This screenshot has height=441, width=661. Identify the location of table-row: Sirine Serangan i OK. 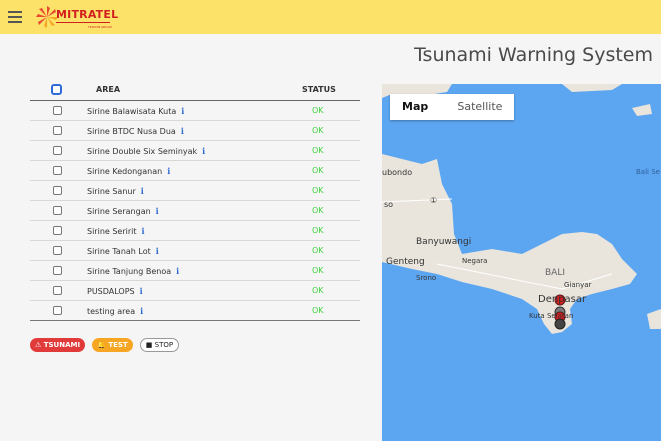
(195, 211).